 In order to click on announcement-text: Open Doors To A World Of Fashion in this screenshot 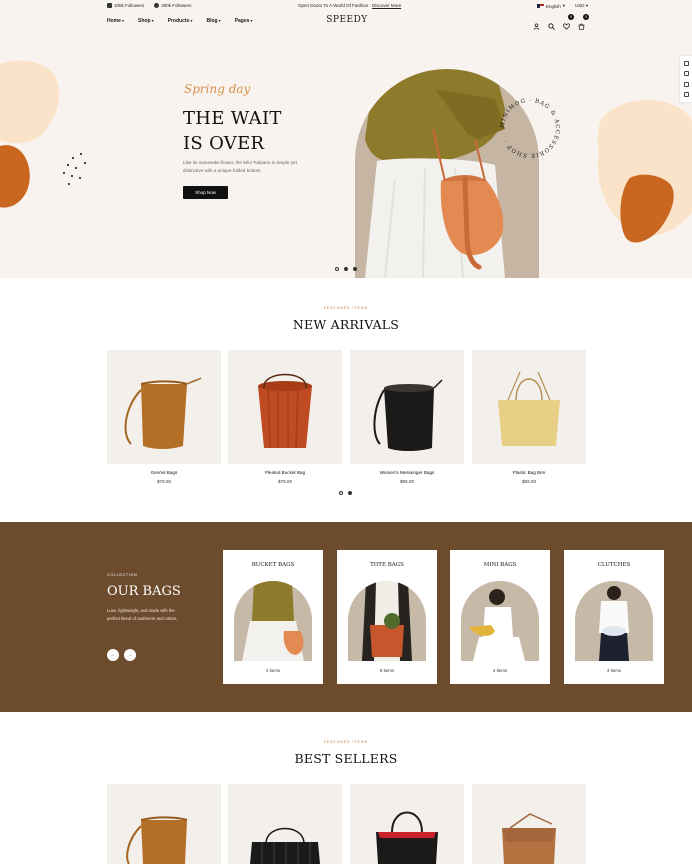, I will do `click(333, 5)`.